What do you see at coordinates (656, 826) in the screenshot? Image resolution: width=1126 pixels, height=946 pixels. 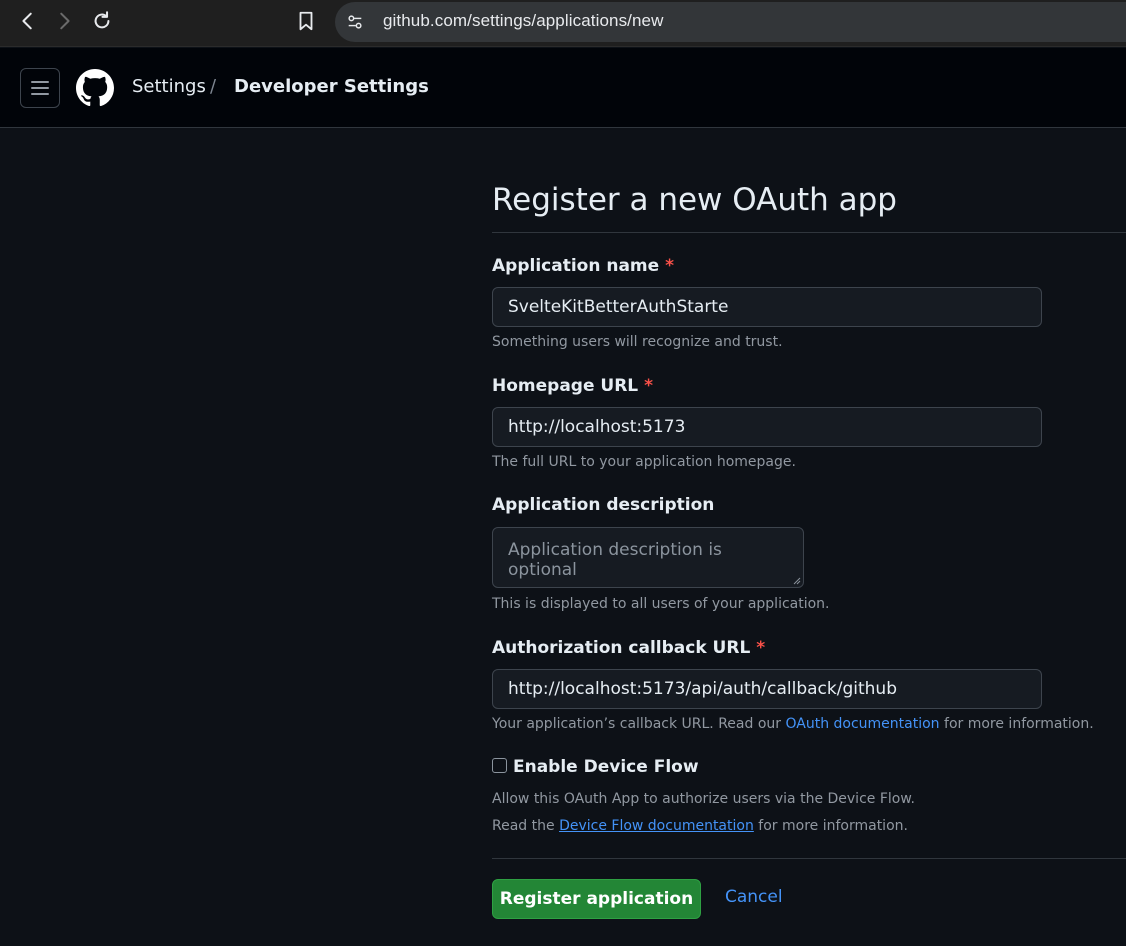 I see `device-flow-documentation-link: Device Flow documentation` at bounding box center [656, 826].